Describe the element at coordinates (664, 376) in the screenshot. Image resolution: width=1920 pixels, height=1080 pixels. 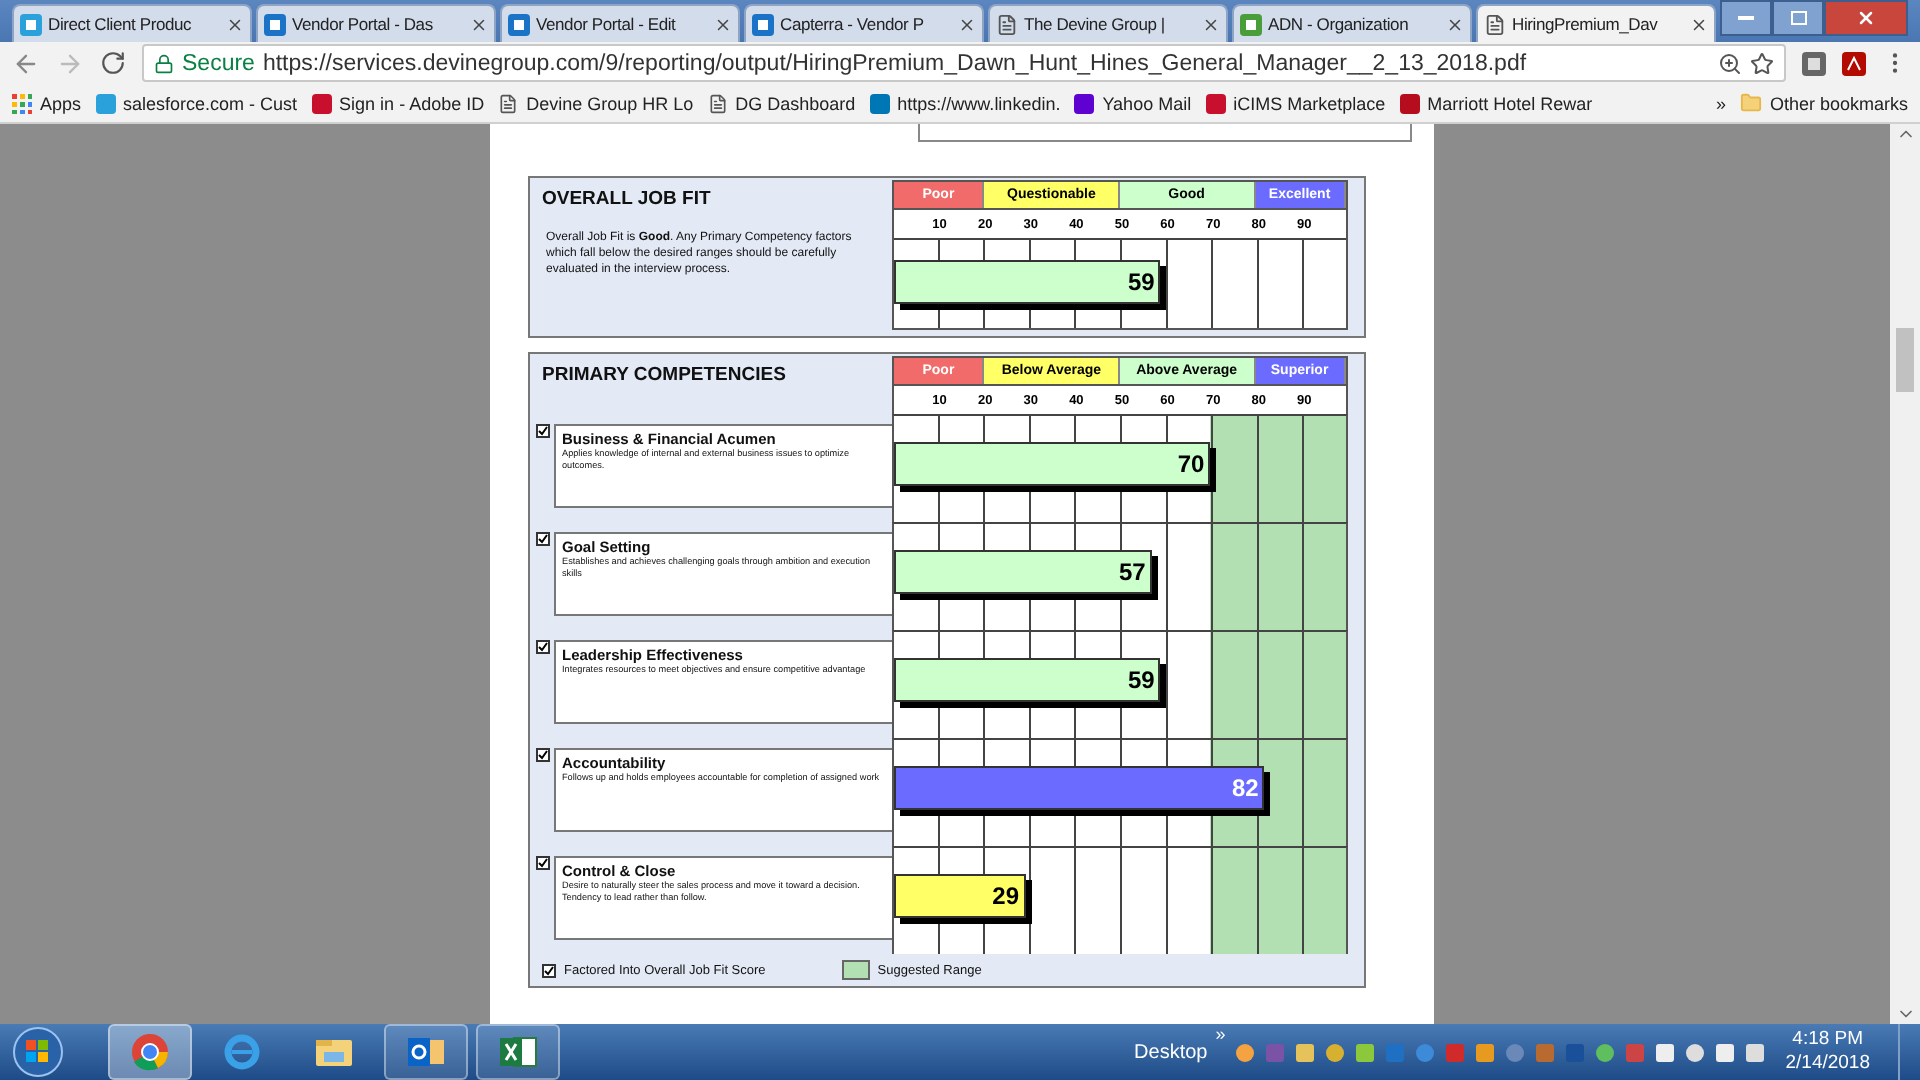
I see `section-title: PRIMARY COMPETENCIES` at that location.